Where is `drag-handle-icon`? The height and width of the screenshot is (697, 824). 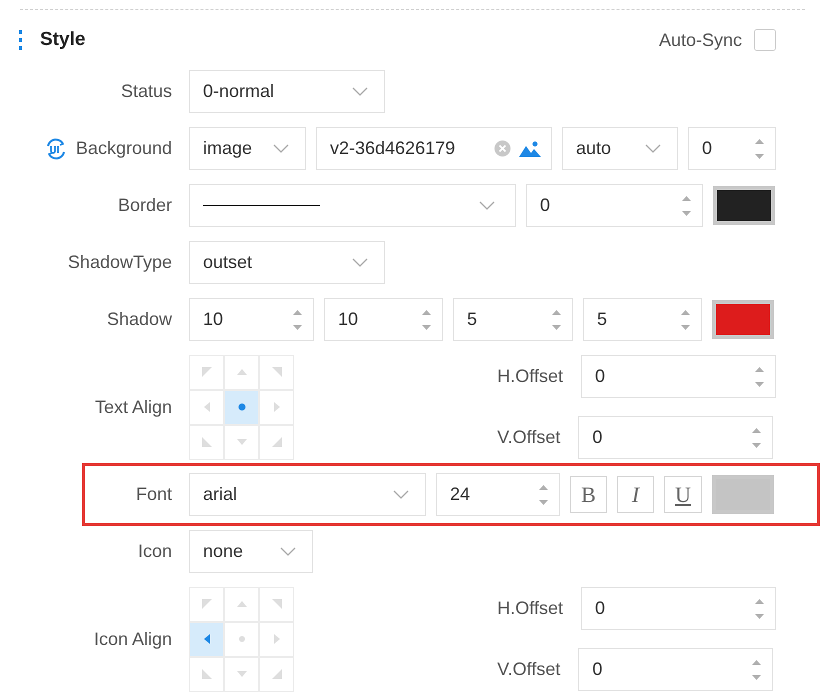 drag-handle-icon is located at coordinates (21, 40).